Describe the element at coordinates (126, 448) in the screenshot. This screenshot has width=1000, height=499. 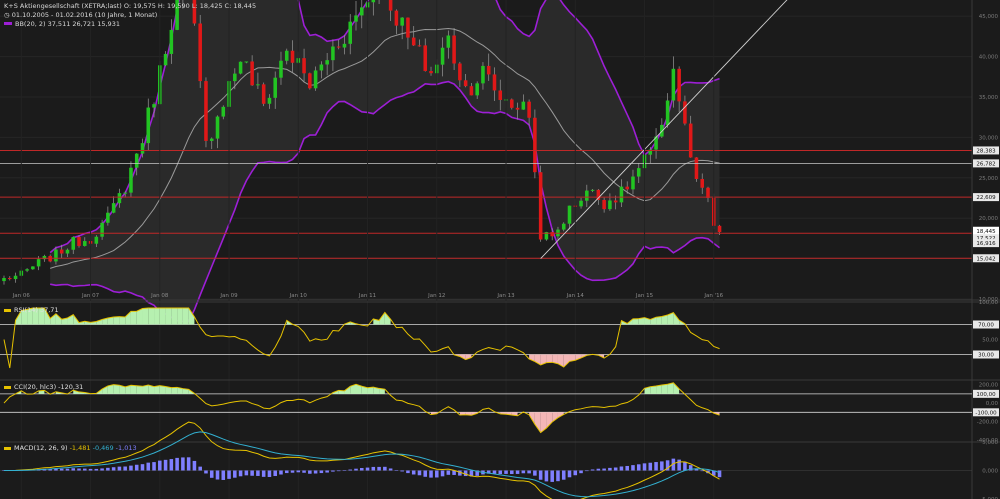
I see `macd-value-3: -1,013` at that location.